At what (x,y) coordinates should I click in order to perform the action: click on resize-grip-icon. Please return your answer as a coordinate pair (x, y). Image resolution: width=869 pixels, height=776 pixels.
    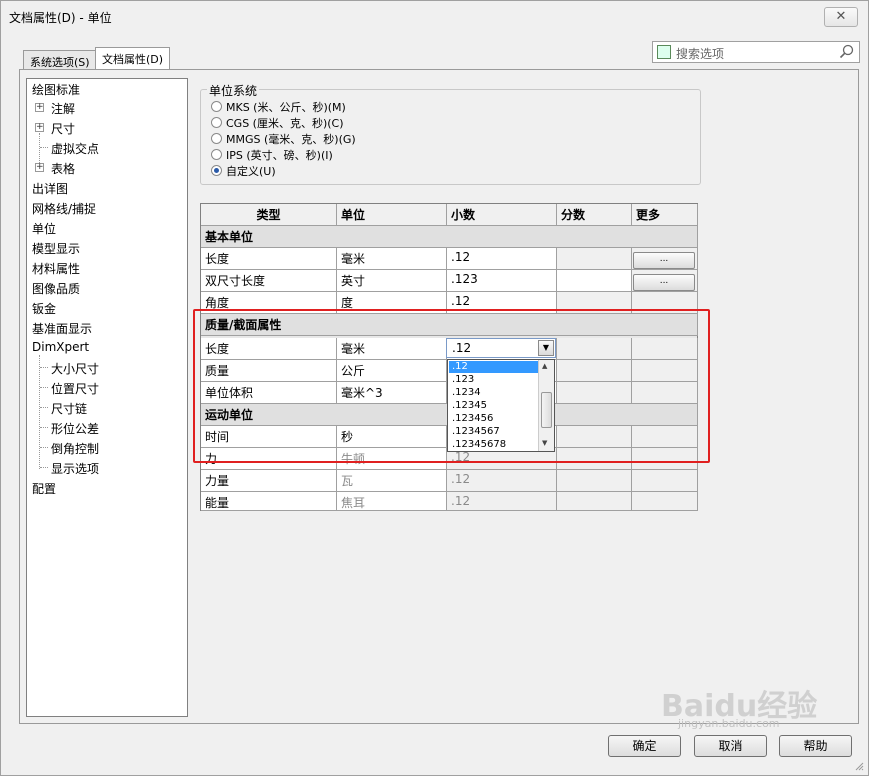
    Looking at the image, I should click on (859, 766).